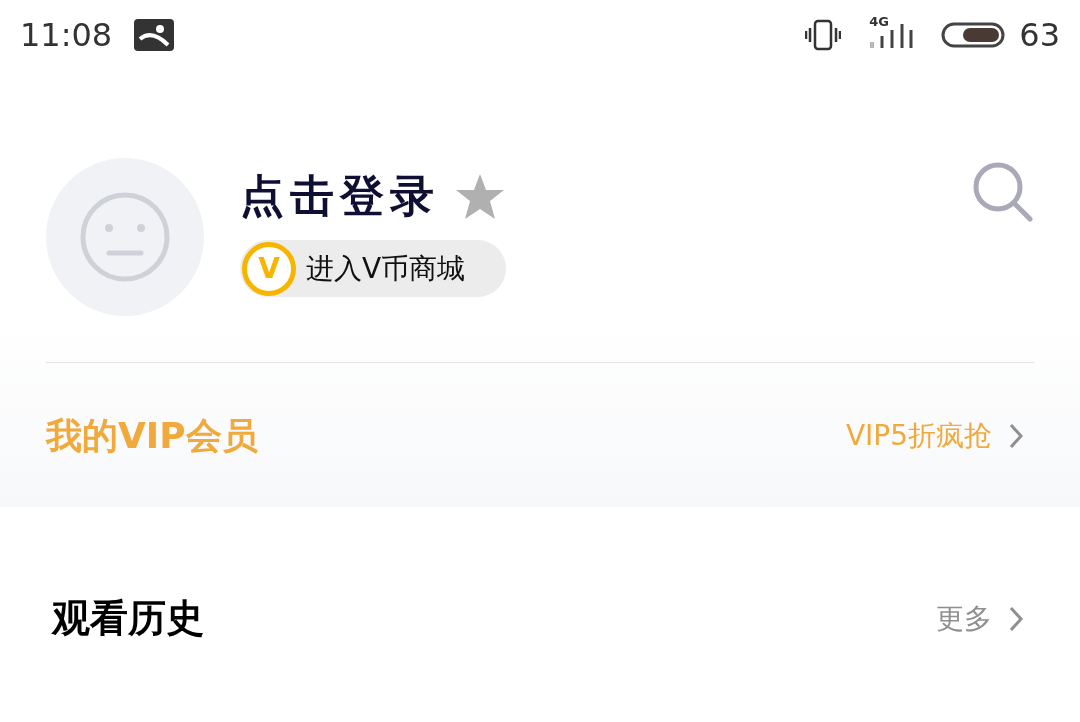 Image resolution: width=1080 pixels, height=722 pixels. What do you see at coordinates (386, 268) in the screenshot?
I see `coin-mall-label: 进入V币商城` at bounding box center [386, 268].